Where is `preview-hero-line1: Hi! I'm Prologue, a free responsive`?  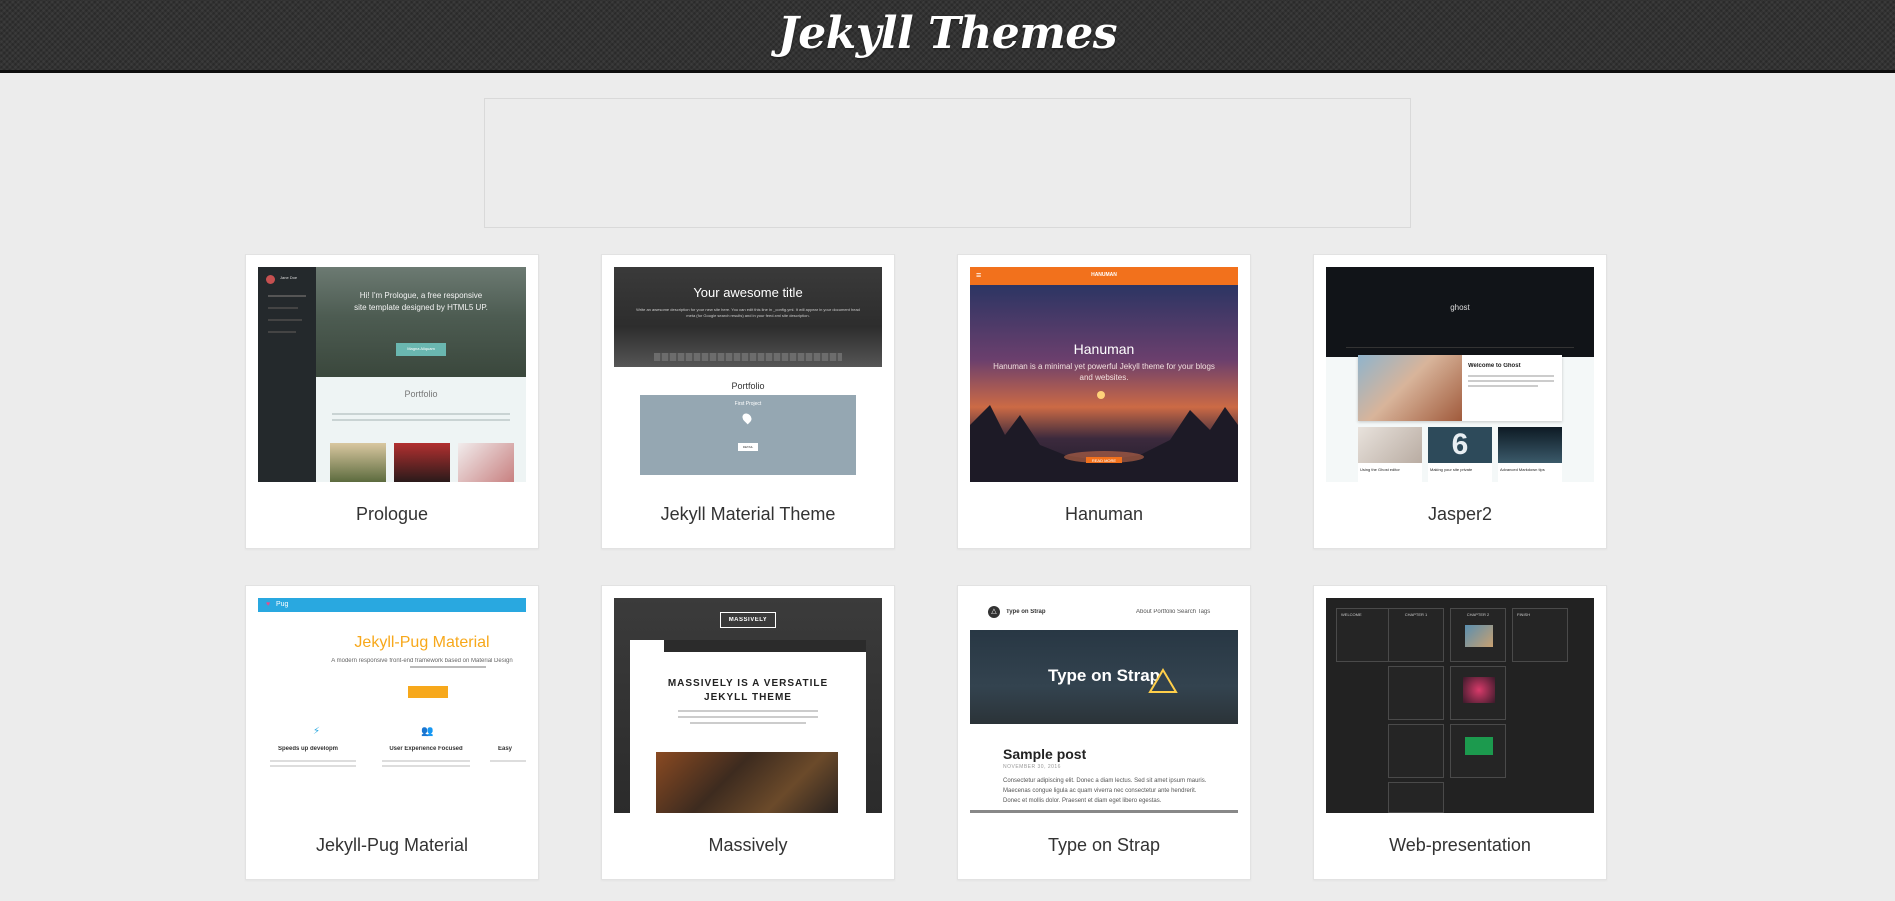
preview-hero-line1: Hi! I'm Prologue, a free responsive is located at coordinates (421, 295).